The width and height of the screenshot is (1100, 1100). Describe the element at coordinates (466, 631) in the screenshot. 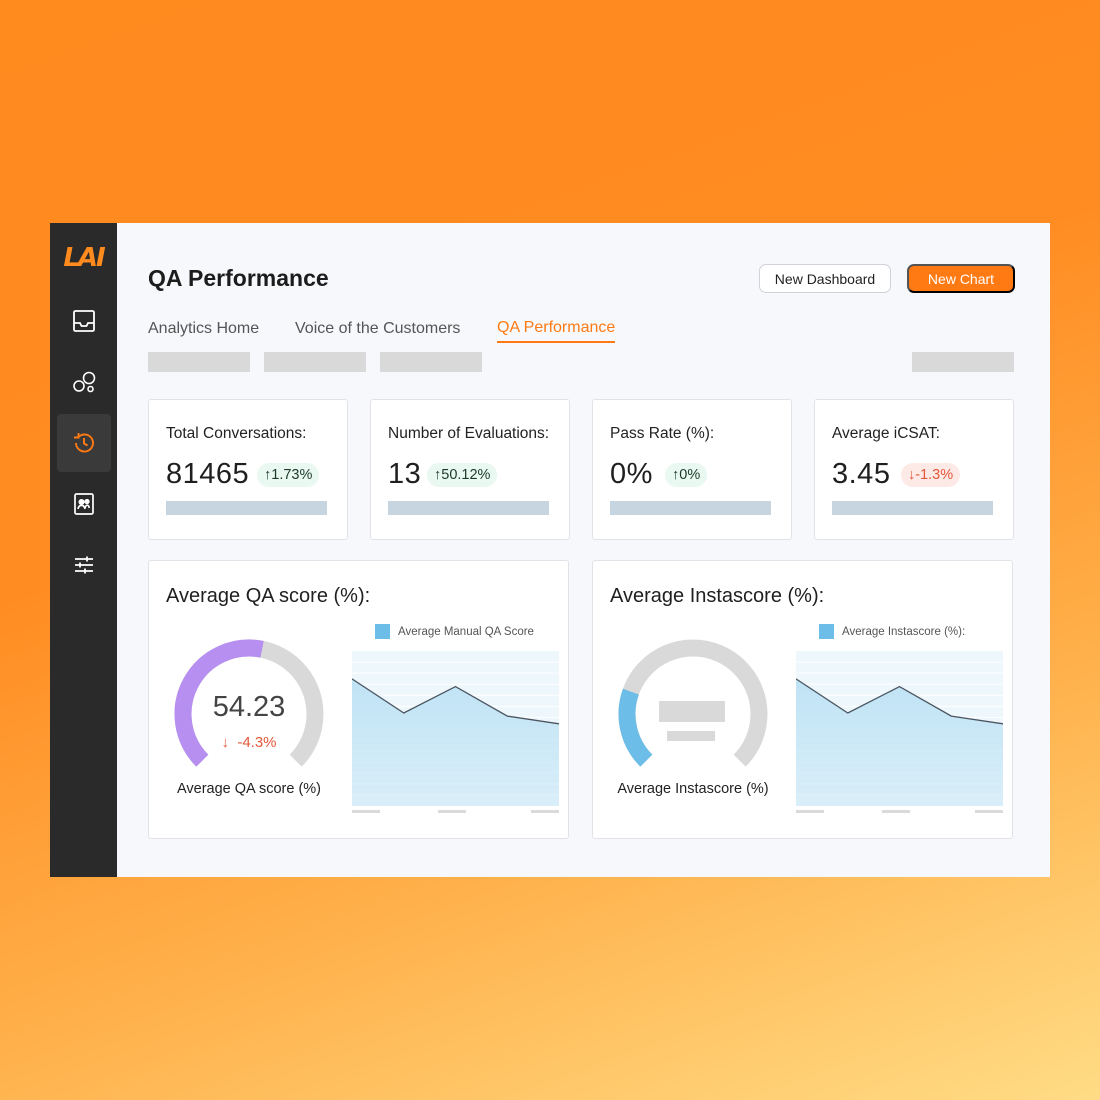

I see `legend-label: Average Manual QA Score` at that location.